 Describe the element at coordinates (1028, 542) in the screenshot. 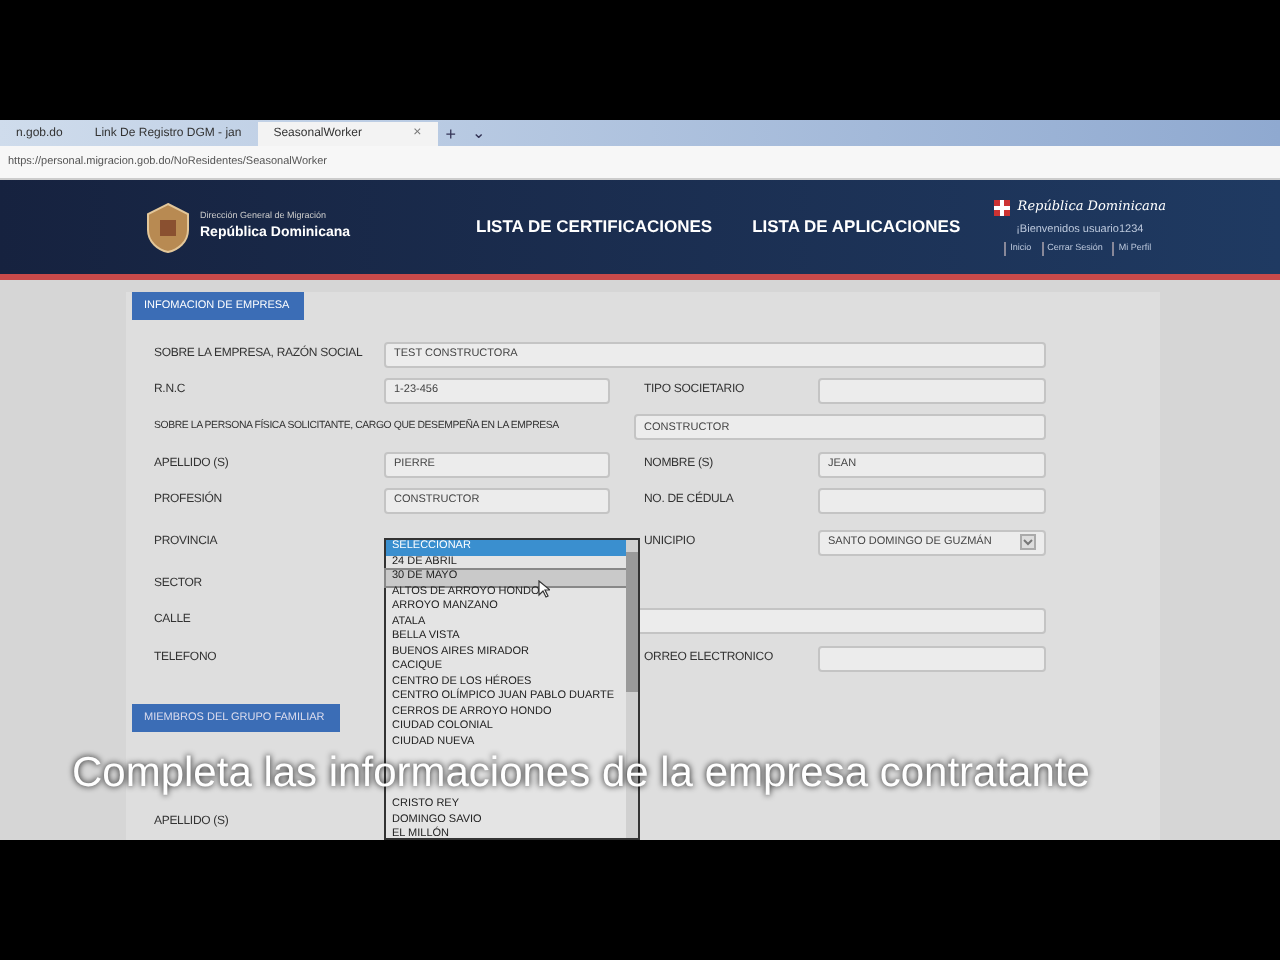

I see `caret-icon` at that location.